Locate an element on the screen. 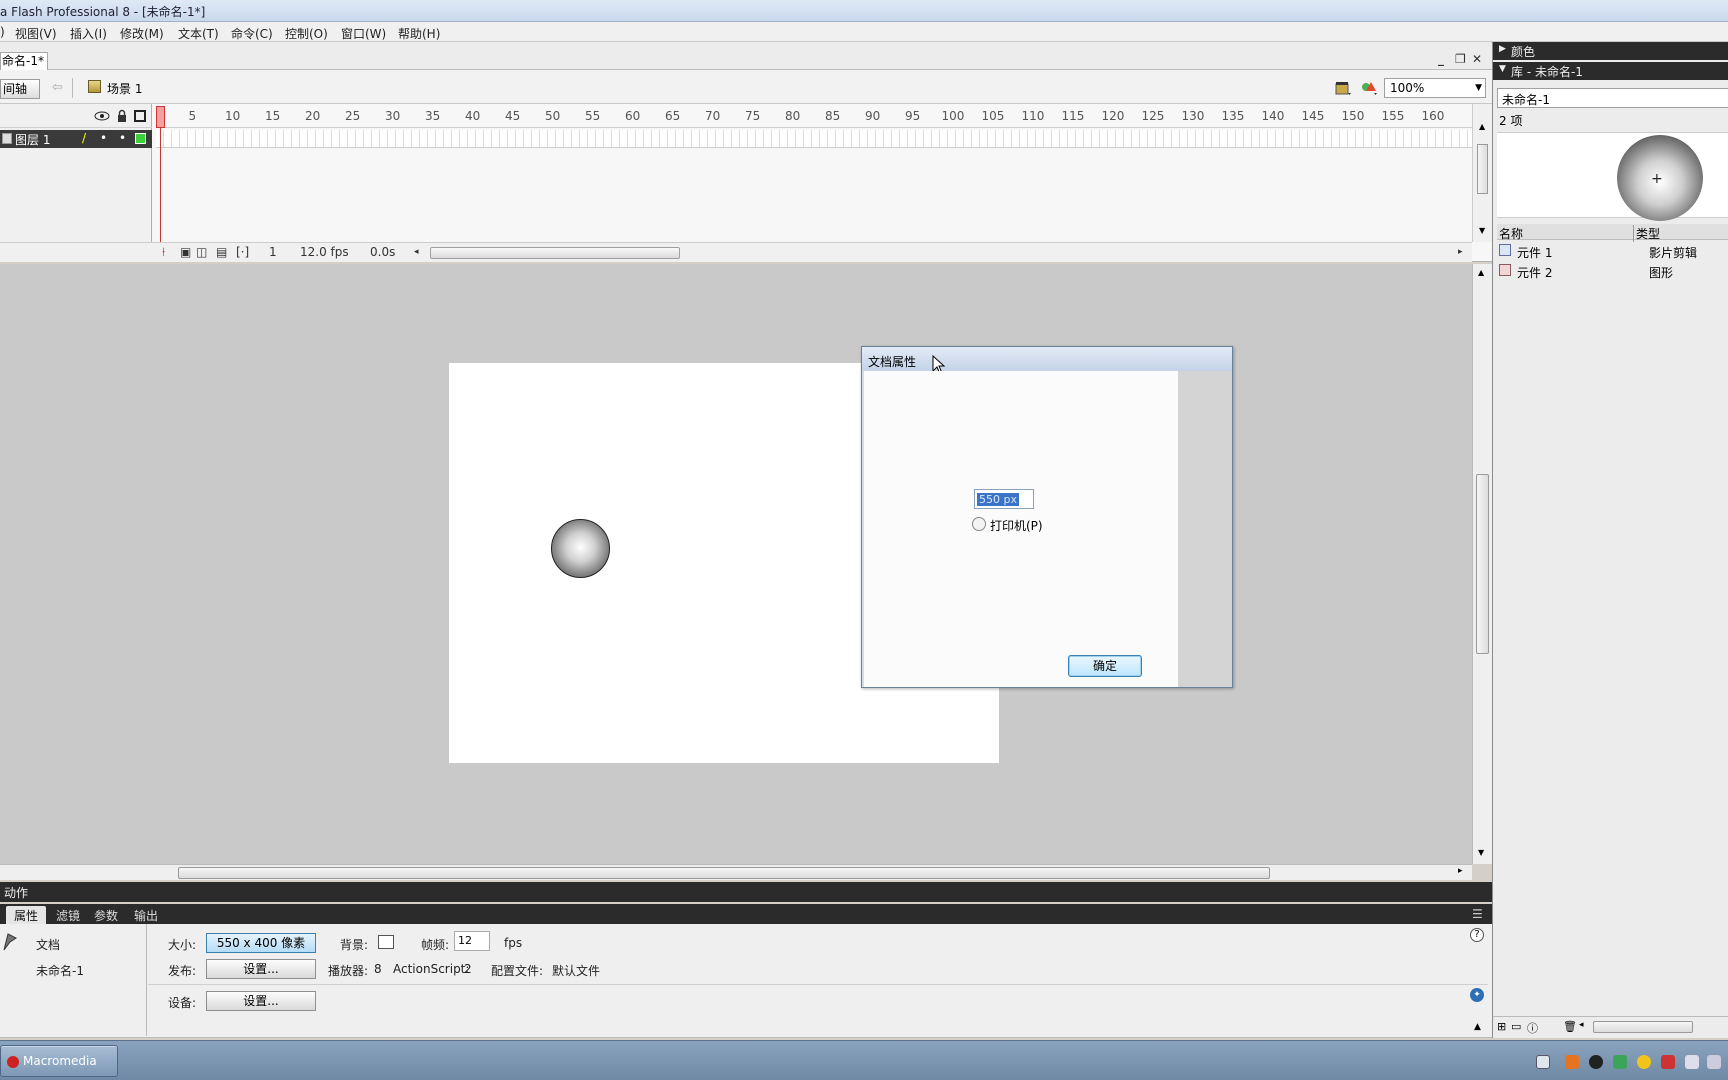 This screenshot has width=1728, height=1080. edit-scene-icon is located at coordinates (1343, 88).